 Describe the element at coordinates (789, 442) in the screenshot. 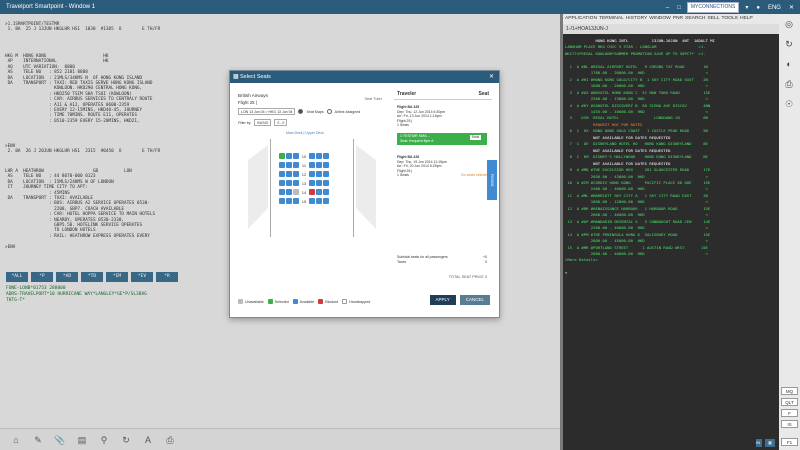

I see `side-btn-f1: F1` at that location.